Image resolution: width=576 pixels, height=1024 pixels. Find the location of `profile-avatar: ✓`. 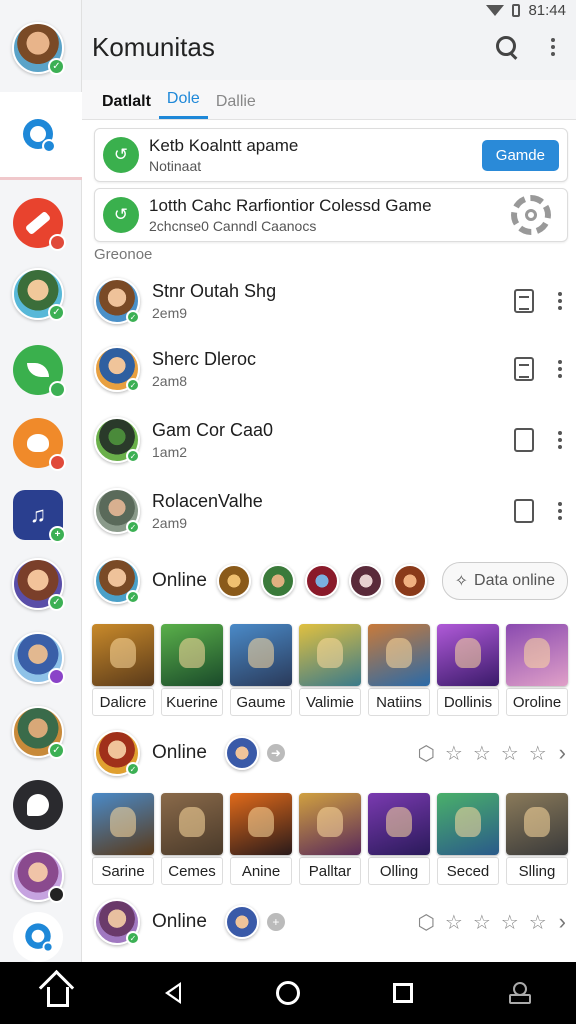

profile-avatar: ✓ is located at coordinates (38, 48).